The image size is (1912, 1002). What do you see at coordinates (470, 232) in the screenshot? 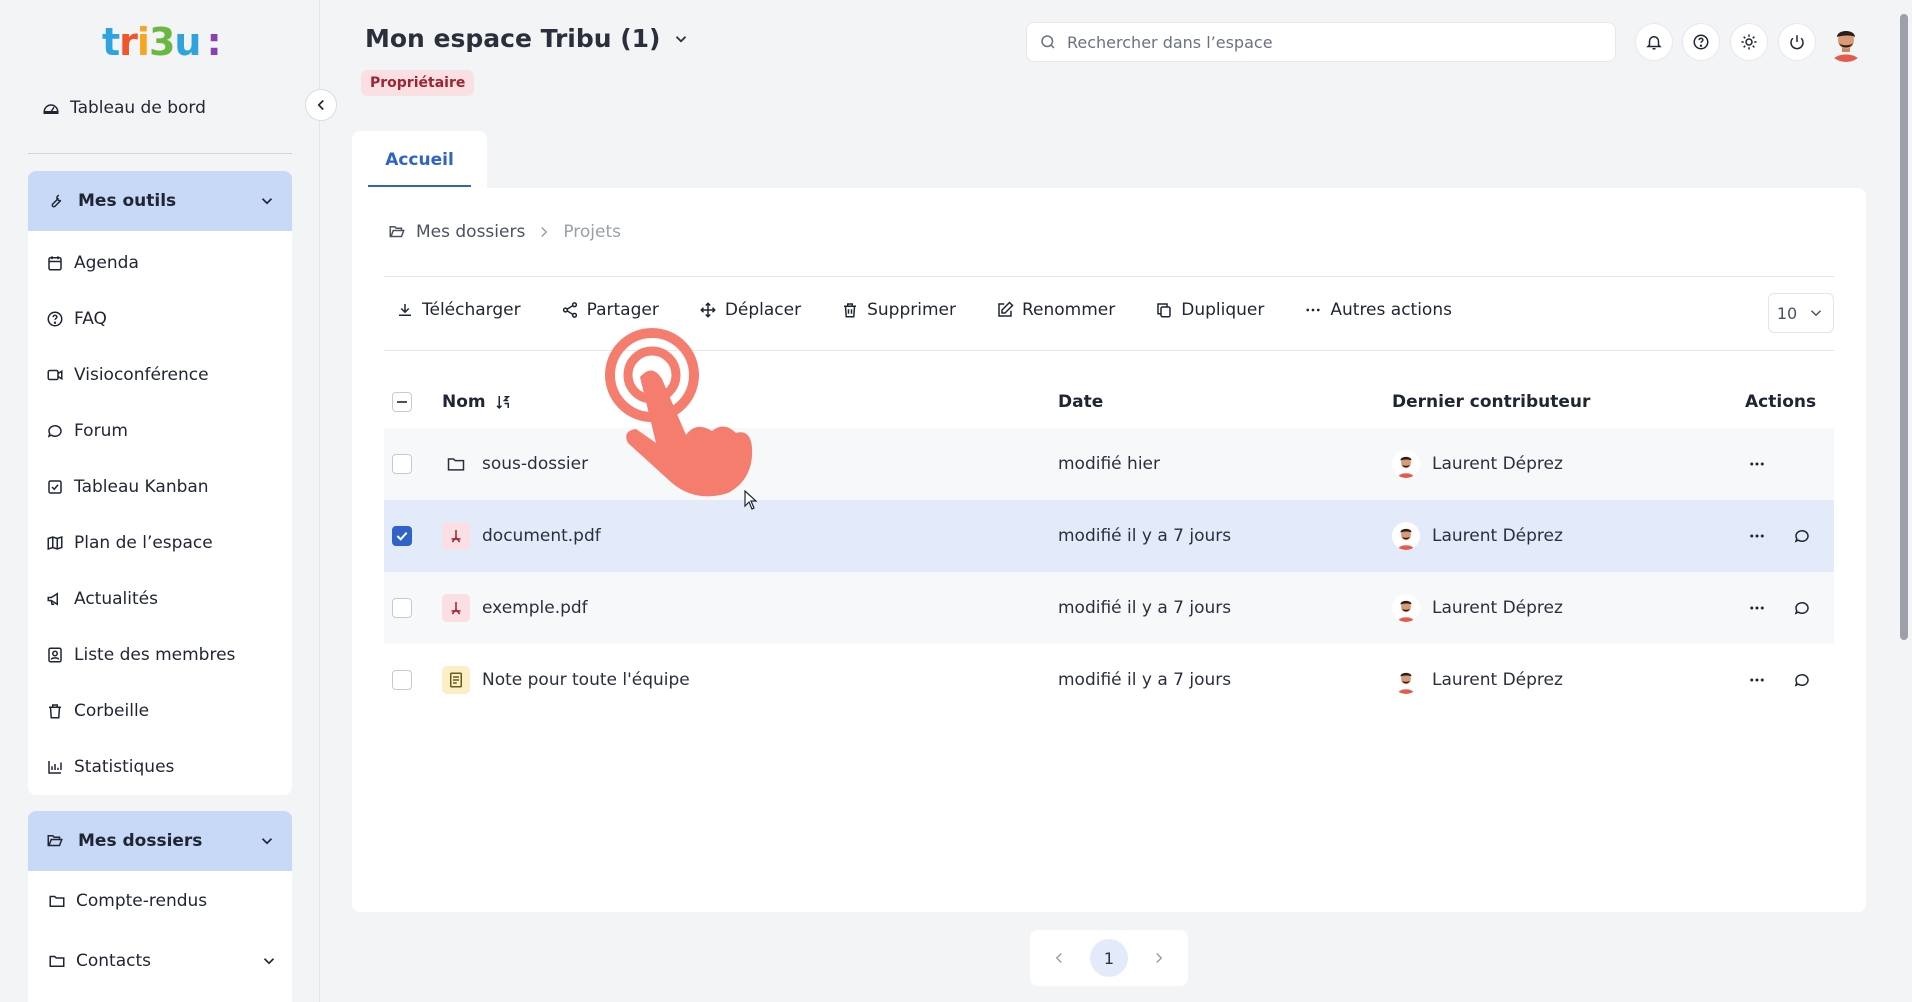
I see `breadcrumb-root: Mes dossiers` at bounding box center [470, 232].